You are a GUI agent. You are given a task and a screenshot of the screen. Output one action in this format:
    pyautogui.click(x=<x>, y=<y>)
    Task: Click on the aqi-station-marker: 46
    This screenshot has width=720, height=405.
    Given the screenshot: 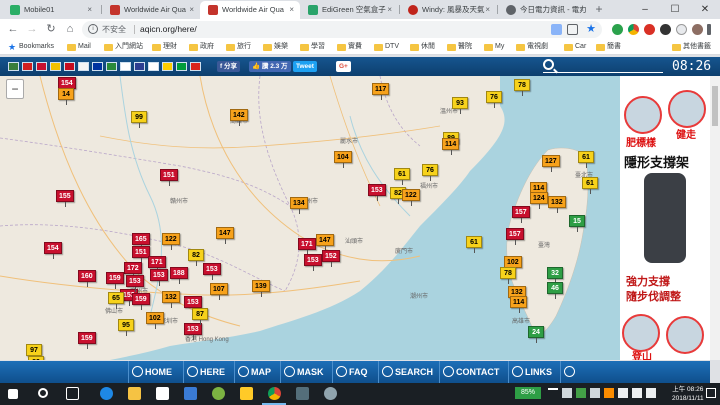 What is the action you would take?
    pyautogui.click(x=555, y=290)
    